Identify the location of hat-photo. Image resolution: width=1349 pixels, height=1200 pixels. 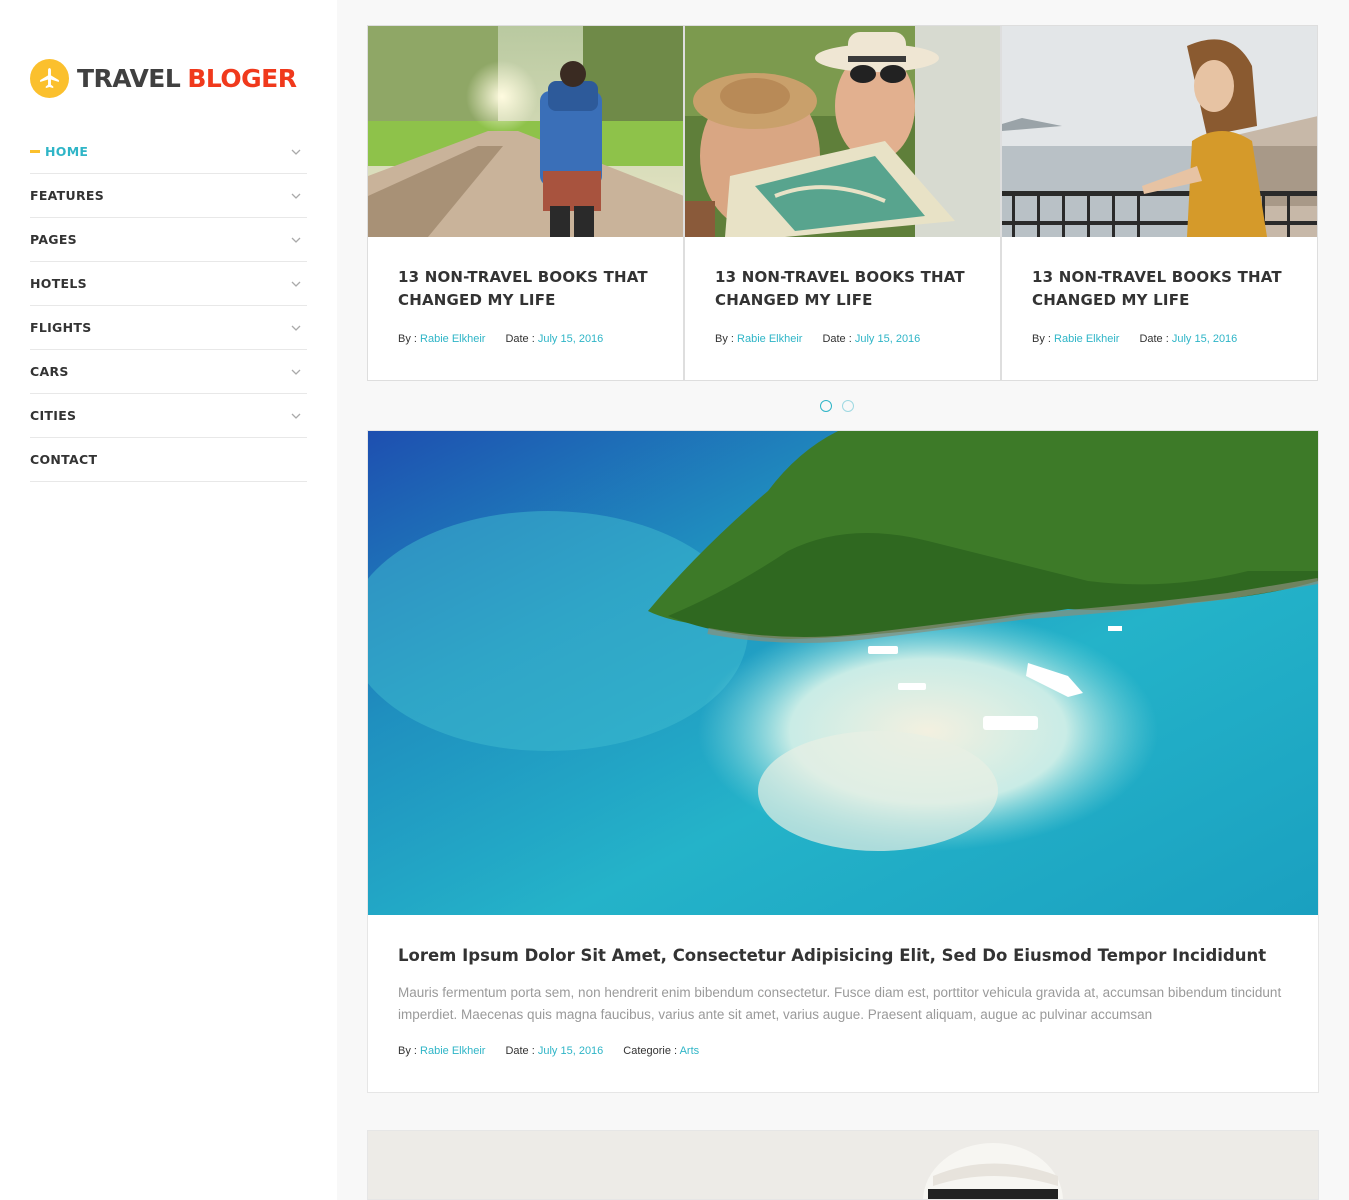
(843, 1165).